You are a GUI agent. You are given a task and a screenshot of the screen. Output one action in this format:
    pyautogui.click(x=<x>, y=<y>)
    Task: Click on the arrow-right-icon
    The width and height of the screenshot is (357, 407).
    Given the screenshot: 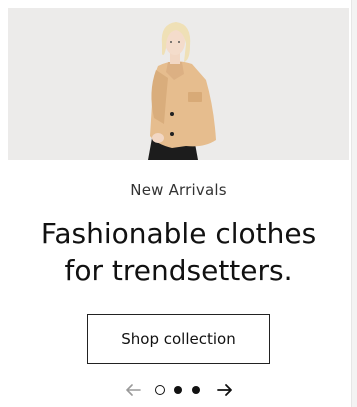 What is the action you would take?
    pyautogui.click(x=224, y=390)
    